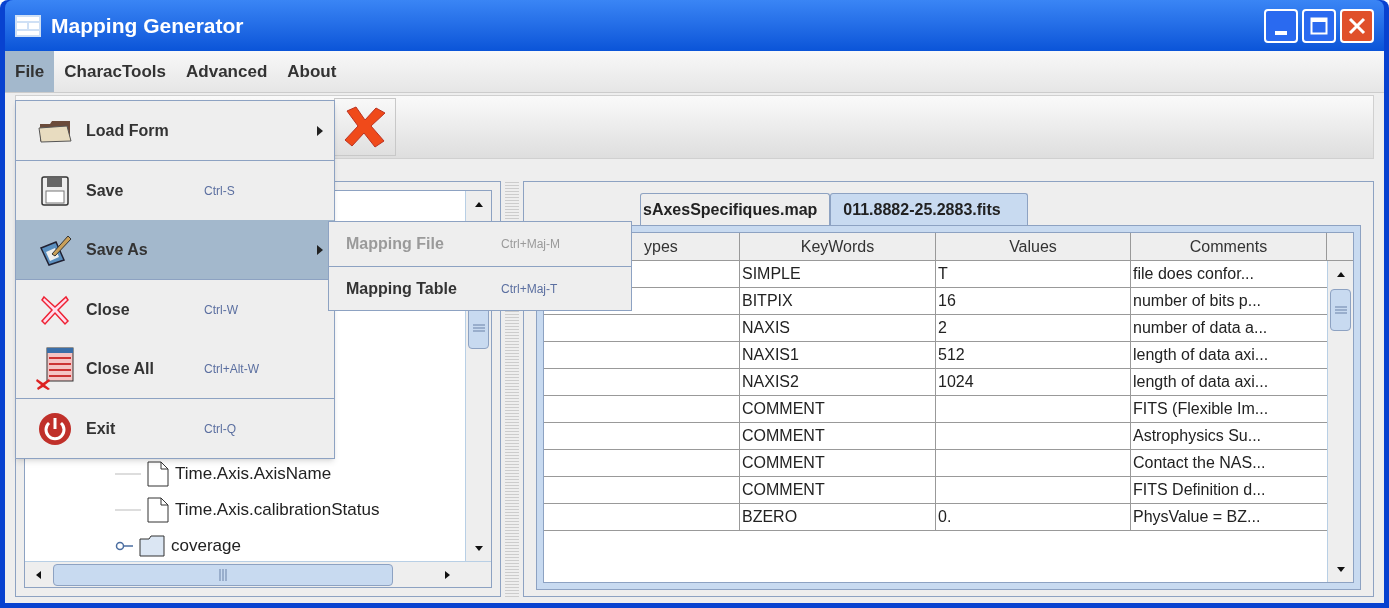 The height and width of the screenshot is (608, 1389). What do you see at coordinates (1033, 382) in the screenshot?
I see `table-cell: 1024` at bounding box center [1033, 382].